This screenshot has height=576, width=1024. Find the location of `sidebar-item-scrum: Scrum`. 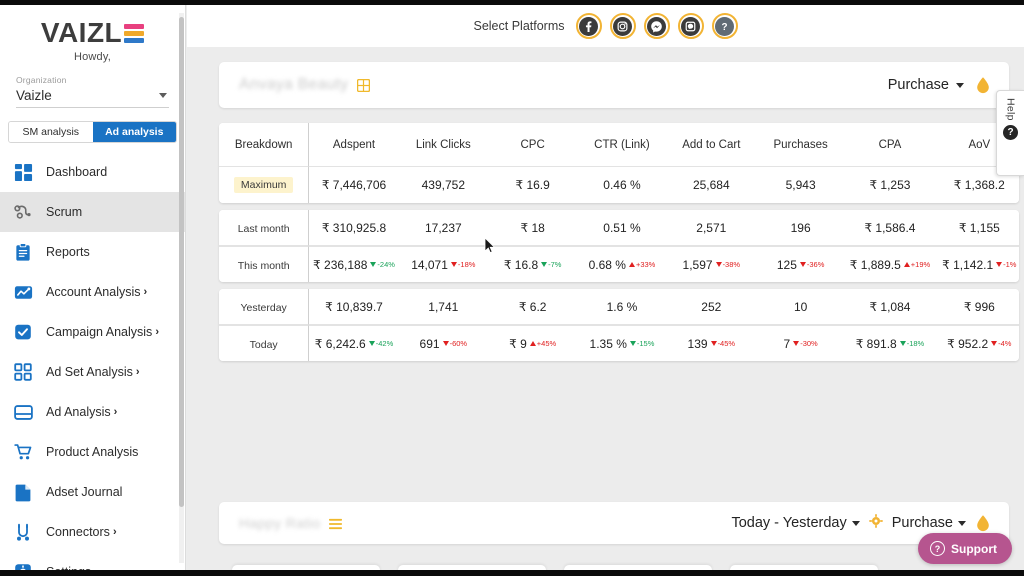

sidebar-item-scrum: Scrum is located at coordinates (92, 212).